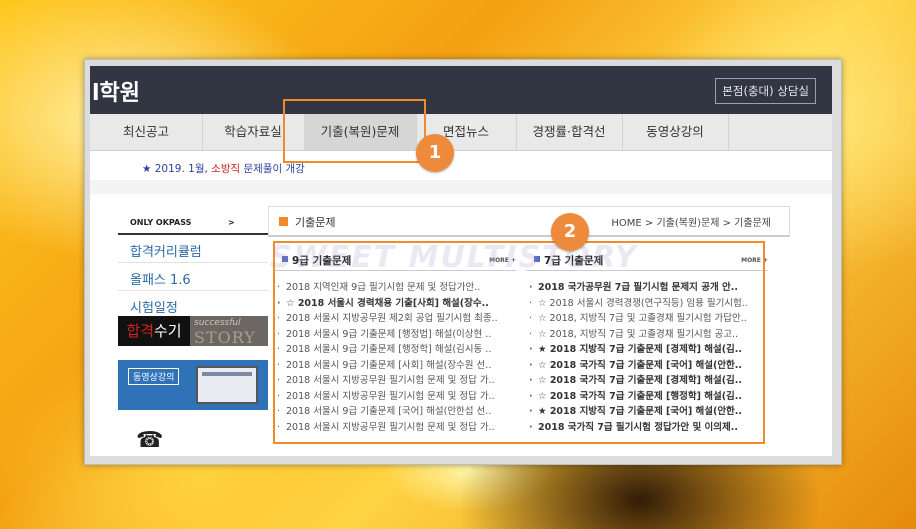  What do you see at coordinates (154, 331) in the screenshot?
I see `banner-main-text: 합격수기` at bounding box center [154, 331].